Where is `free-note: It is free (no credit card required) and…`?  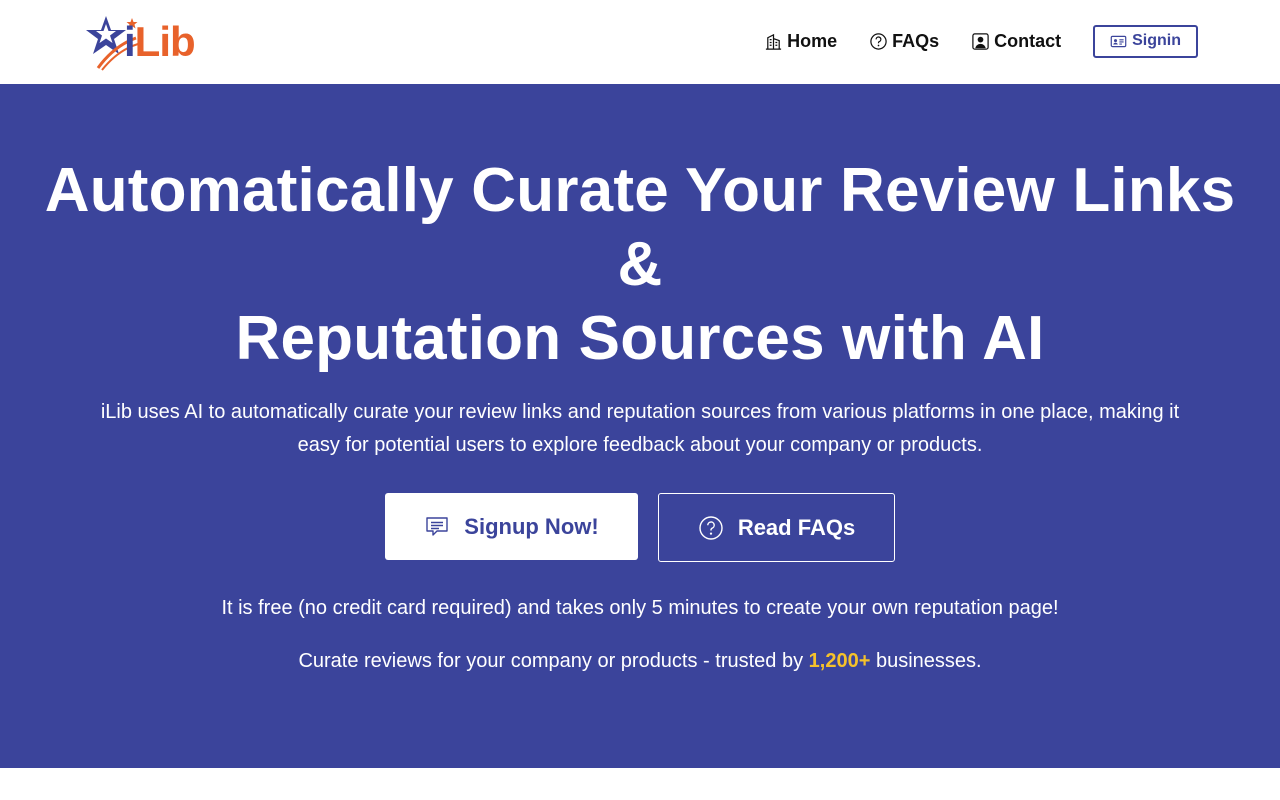 free-note: It is free (no credit card required) and… is located at coordinates (640, 608).